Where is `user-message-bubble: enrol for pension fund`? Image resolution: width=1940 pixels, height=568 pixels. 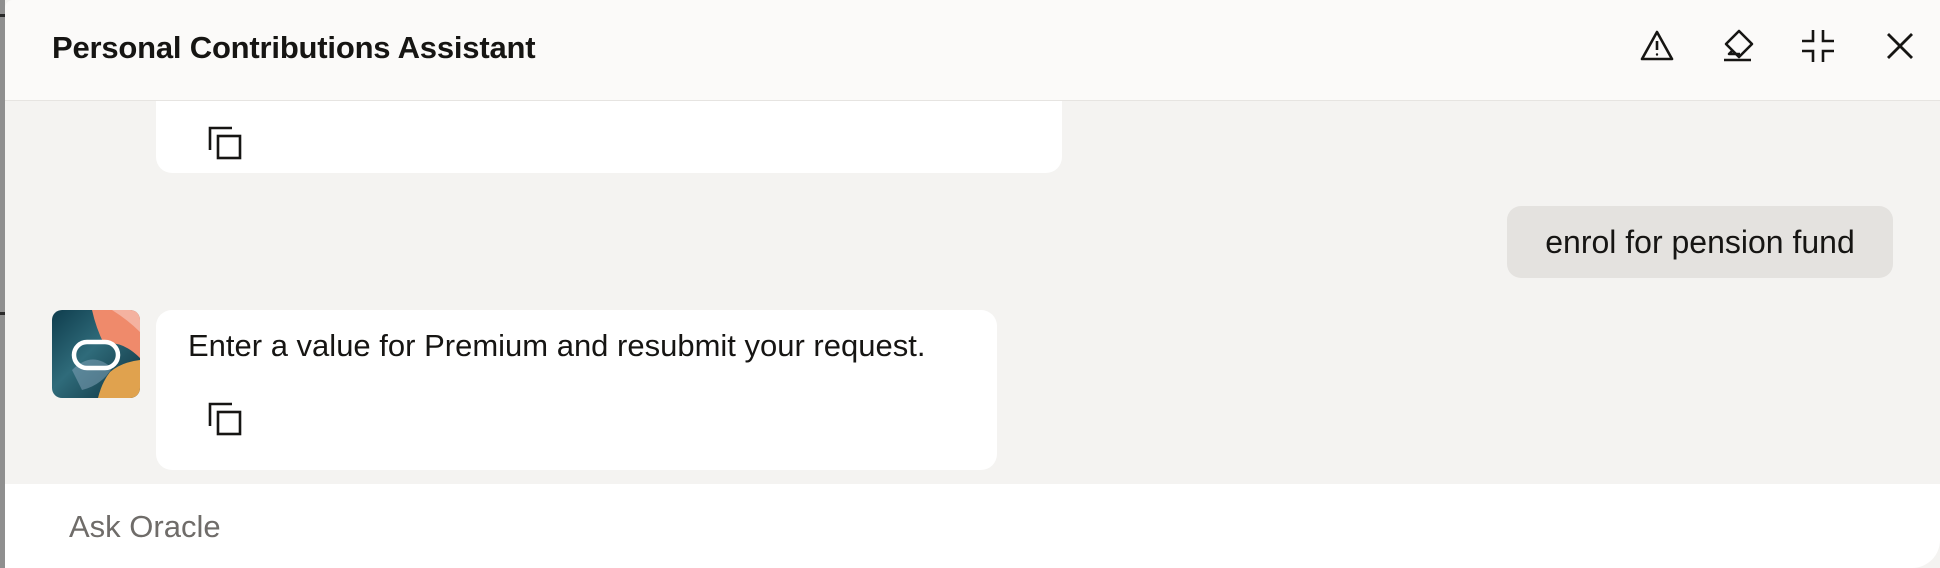 user-message-bubble: enrol for pension fund is located at coordinates (1700, 242).